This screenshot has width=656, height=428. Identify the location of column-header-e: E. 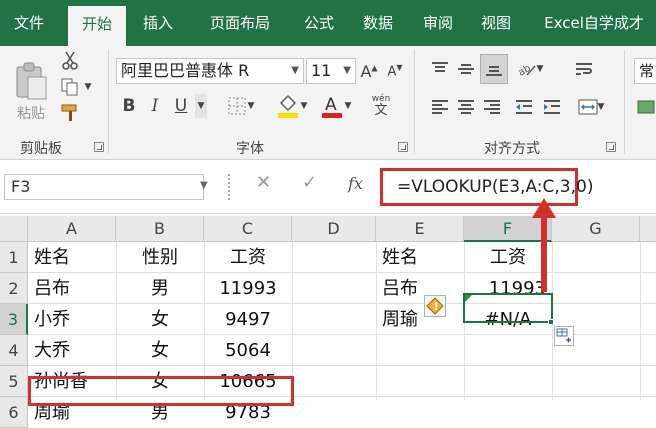
(420, 229).